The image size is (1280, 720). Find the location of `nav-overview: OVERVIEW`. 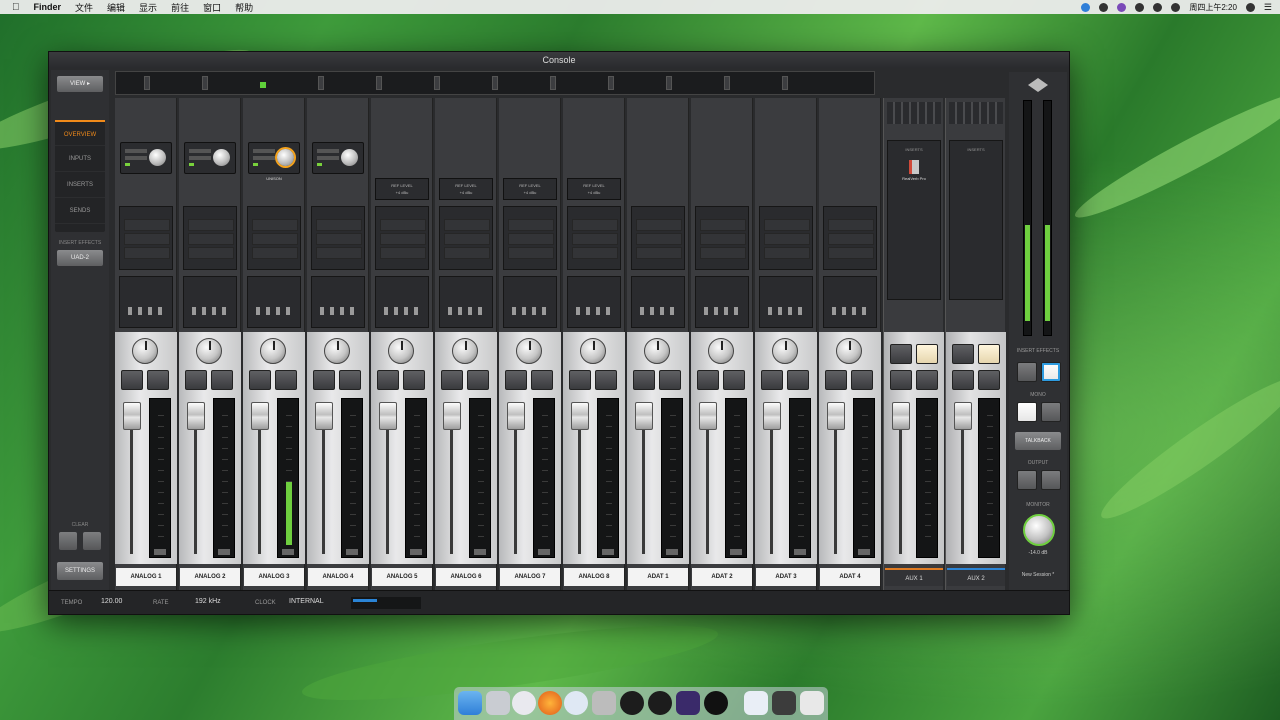

nav-overview: OVERVIEW is located at coordinates (80, 133).